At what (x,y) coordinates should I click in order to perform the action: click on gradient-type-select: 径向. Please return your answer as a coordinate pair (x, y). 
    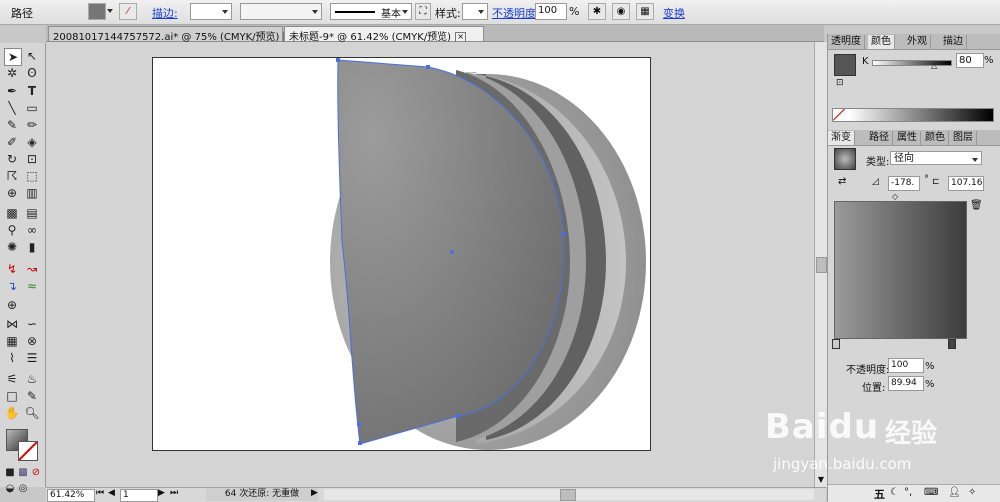
    Looking at the image, I should click on (936, 158).